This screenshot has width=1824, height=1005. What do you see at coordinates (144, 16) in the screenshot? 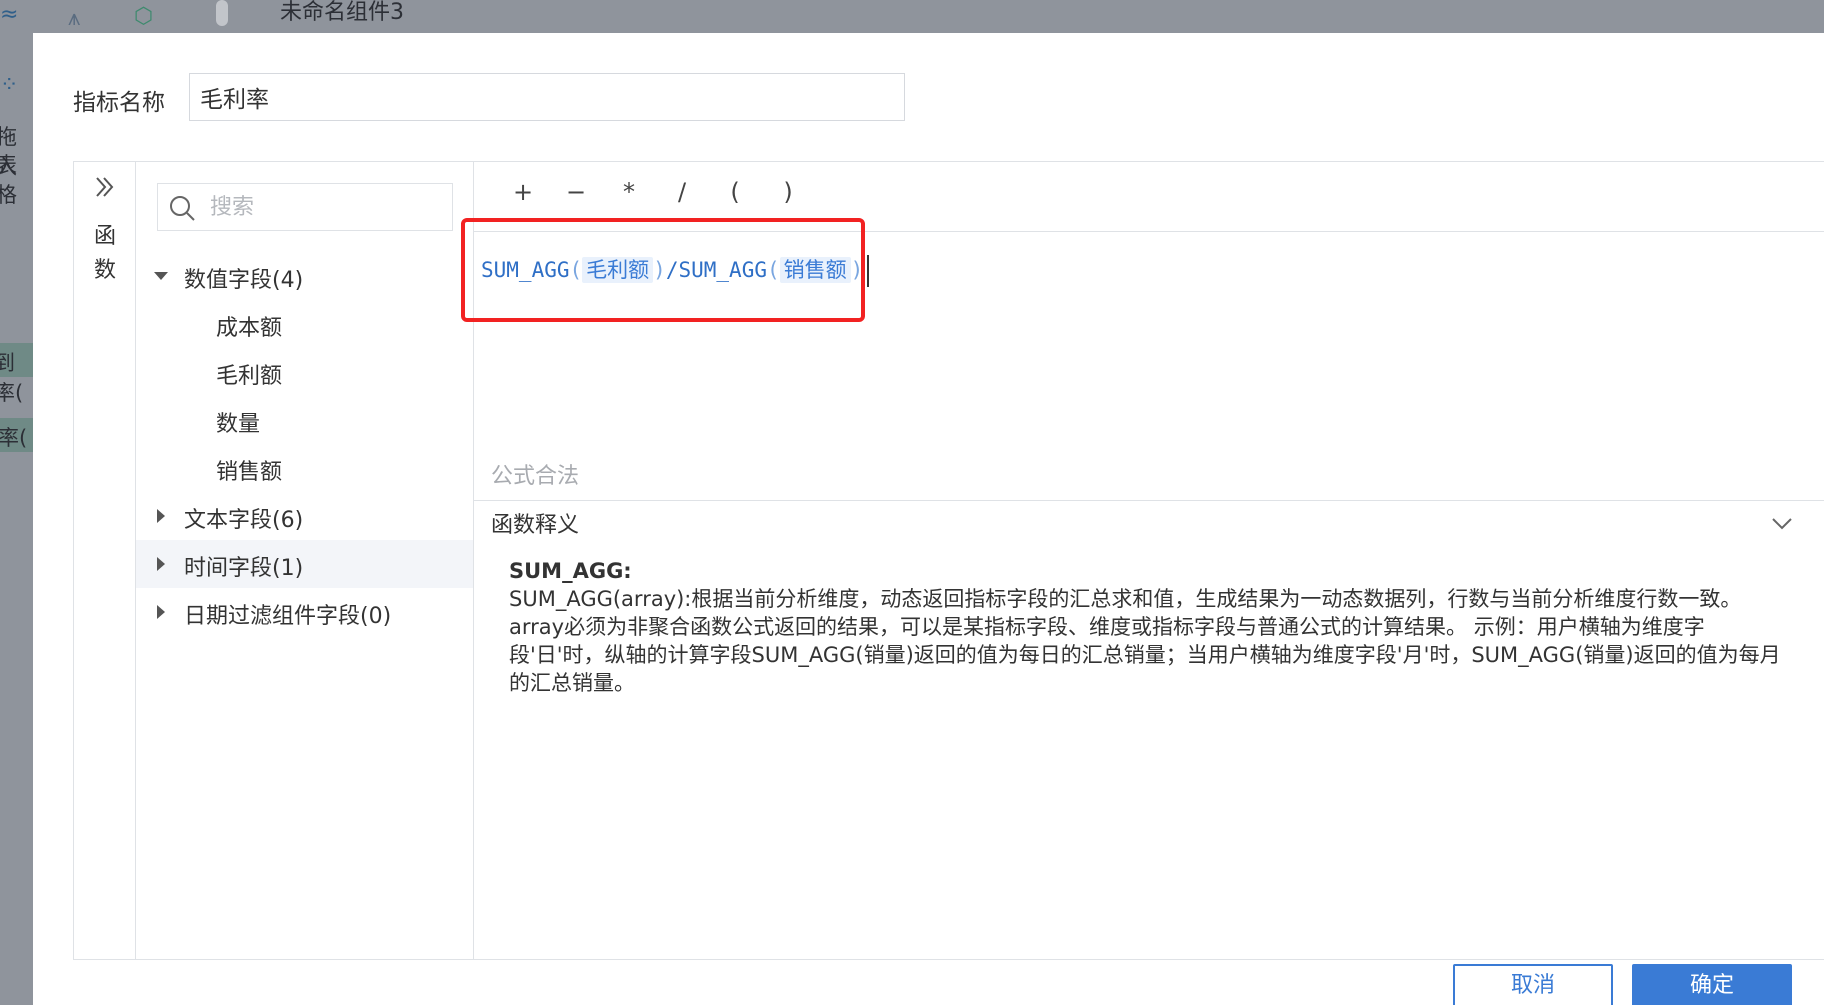
I see `hexagon-icon: ⬡` at bounding box center [144, 16].